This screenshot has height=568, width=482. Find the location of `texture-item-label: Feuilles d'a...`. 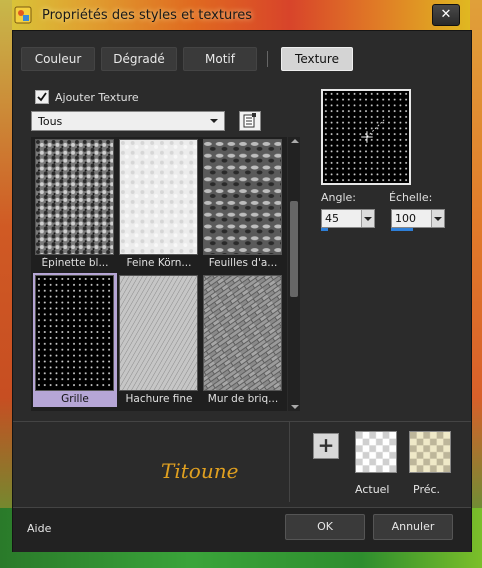

texture-item-label: Feuilles d'a... is located at coordinates (243, 263).